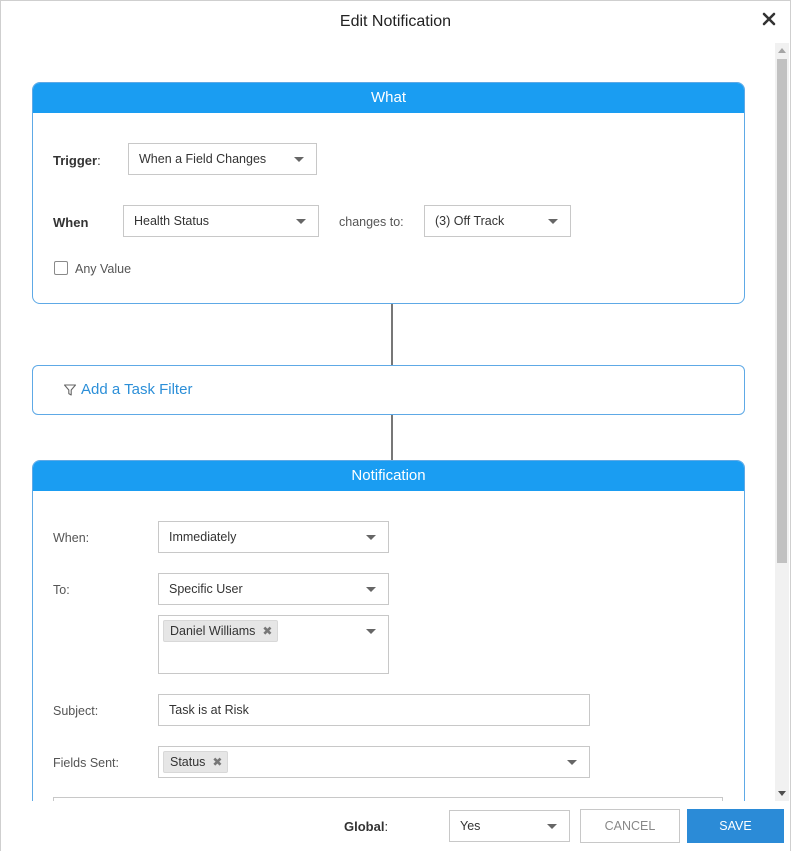 The height and width of the screenshot is (851, 791). What do you see at coordinates (782, 50) in the screenshot?
I see `scroll-up-icon` at bounding box center [782, 50].